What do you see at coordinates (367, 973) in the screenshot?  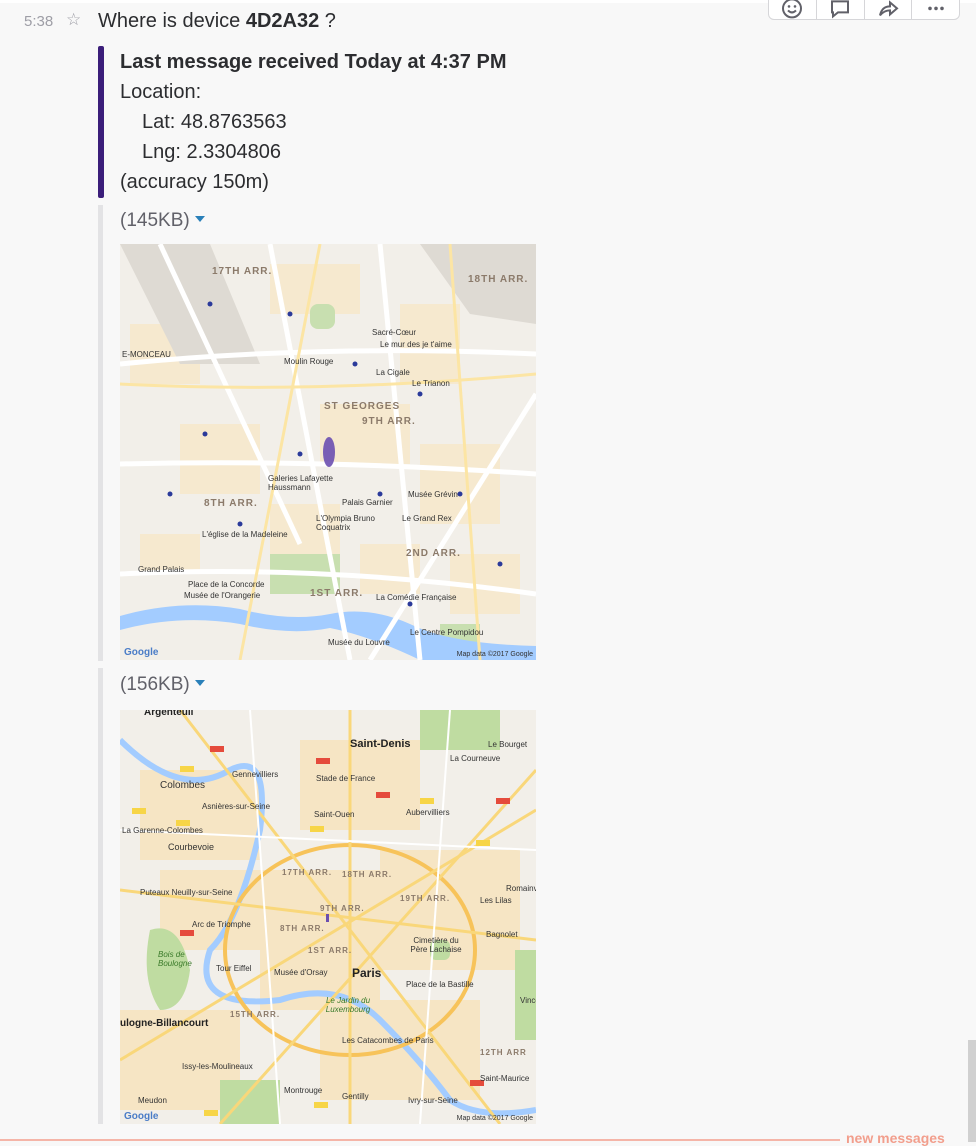 I see `map2-label-paris: Paris` at bounding box center [367, 973].